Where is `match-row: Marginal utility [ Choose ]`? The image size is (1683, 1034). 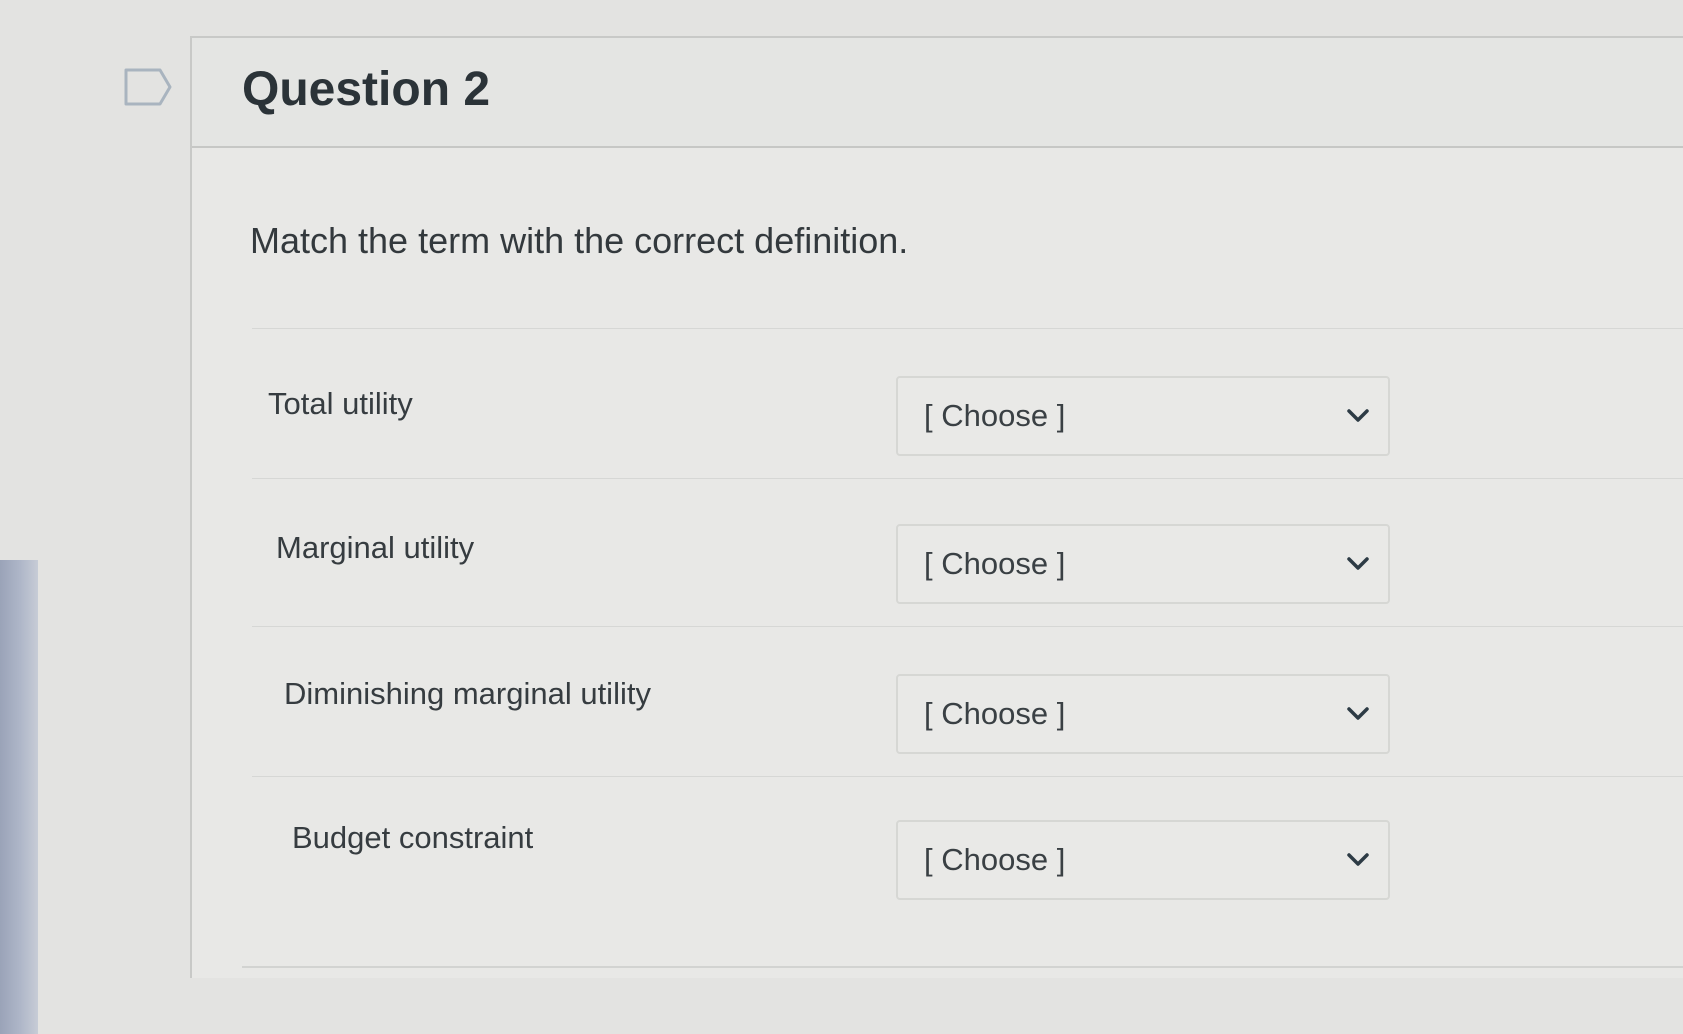
match-row: Marginal utility [ Choose ] is located at coordinates (937, 553).